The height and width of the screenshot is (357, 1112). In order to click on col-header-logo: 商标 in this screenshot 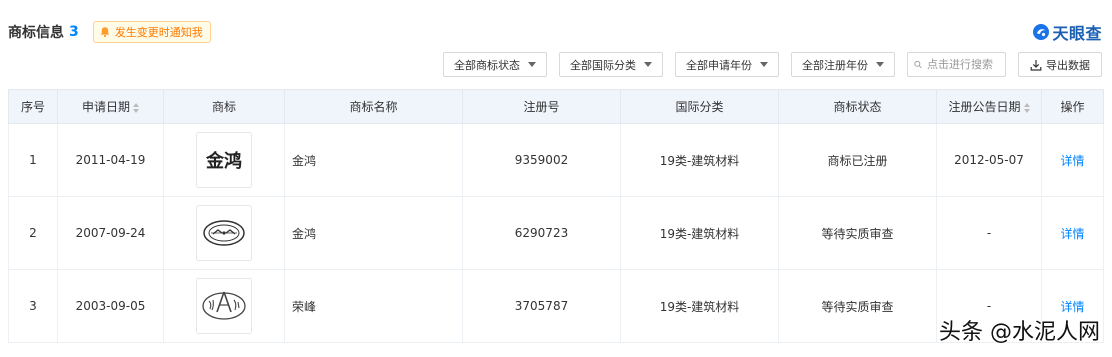, I will do `click(224, 106)`.